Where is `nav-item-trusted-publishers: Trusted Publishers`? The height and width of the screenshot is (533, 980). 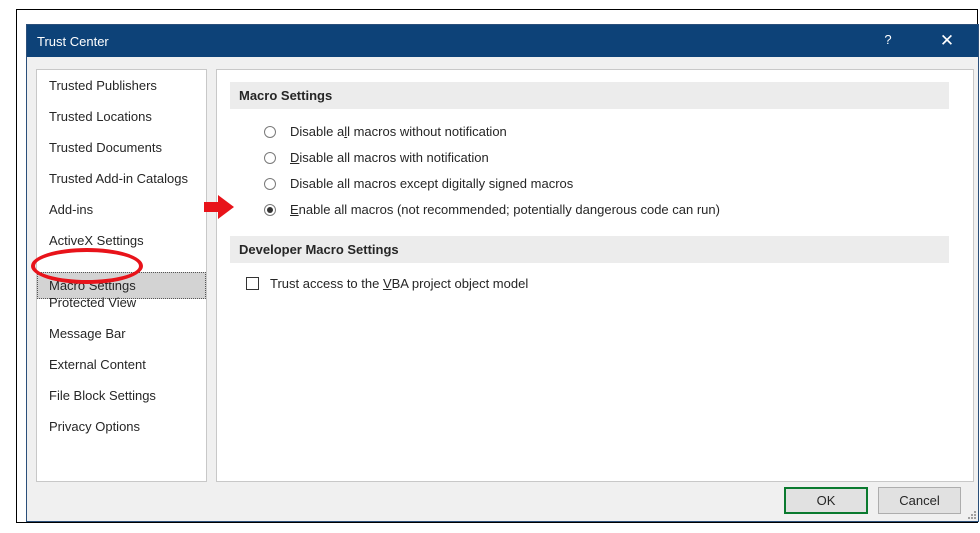
nav-item-trusted-publishers: Trusted Publishers is located at coordinates (121, 85).